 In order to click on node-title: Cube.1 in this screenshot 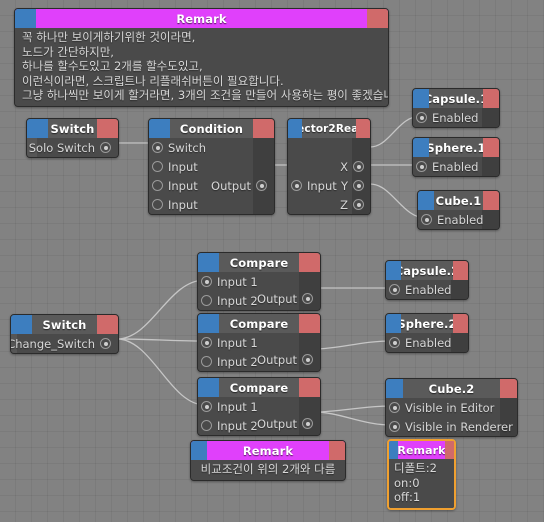, I will do `click(458, 200)`.